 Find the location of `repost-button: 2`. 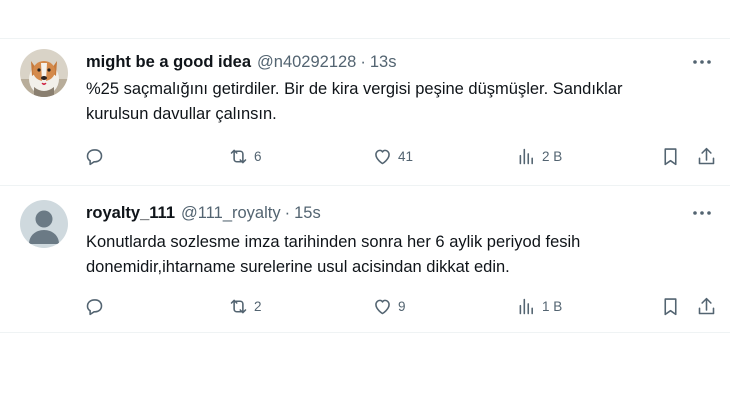

repost-button: 2 is located at coordinates (245, 306).